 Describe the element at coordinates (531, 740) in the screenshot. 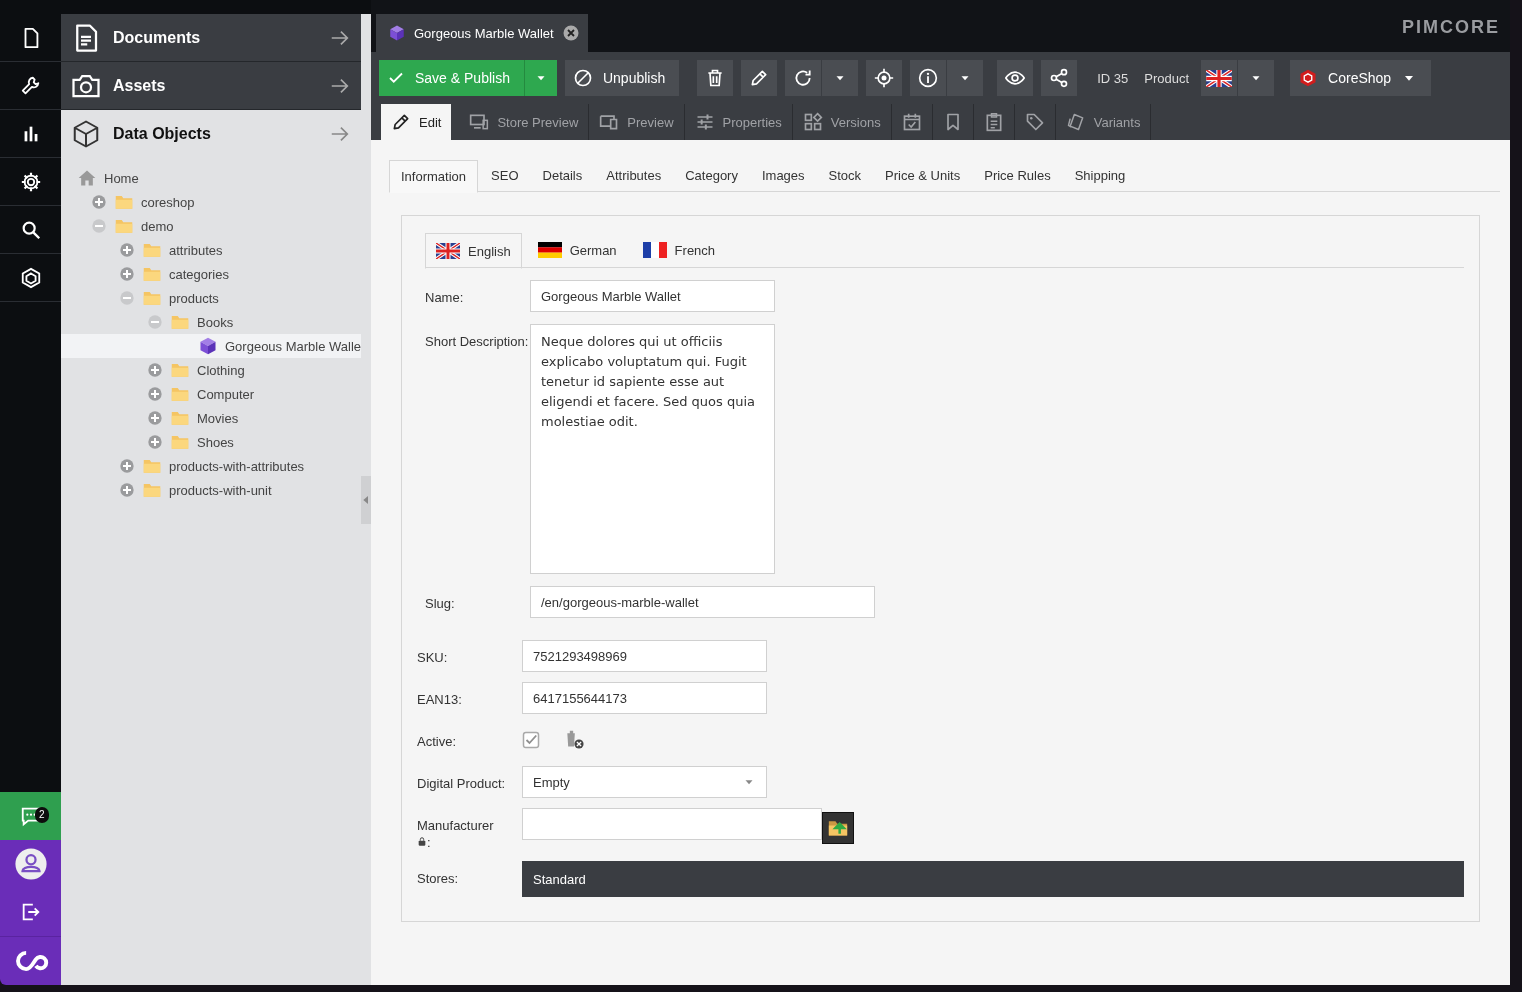

I see `checkbox` at that location.